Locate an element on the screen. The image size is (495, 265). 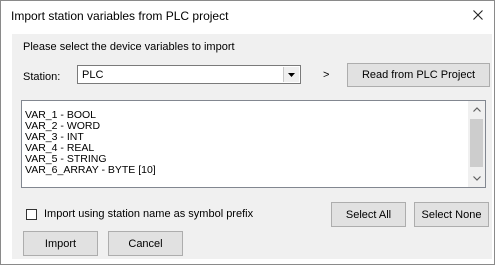
scroll-down-button is located at coordinates (476, 178).